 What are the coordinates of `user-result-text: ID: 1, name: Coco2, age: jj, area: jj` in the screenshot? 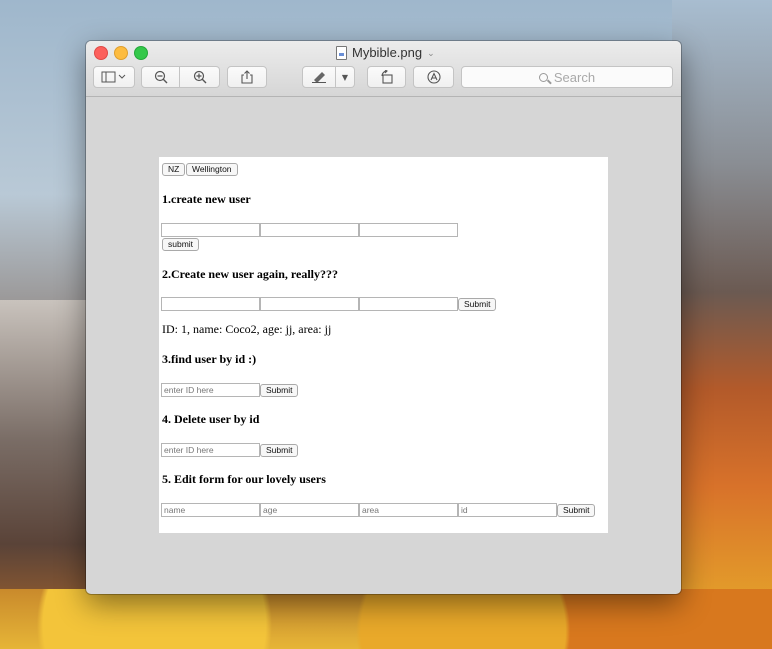 It's located at (247, 329).